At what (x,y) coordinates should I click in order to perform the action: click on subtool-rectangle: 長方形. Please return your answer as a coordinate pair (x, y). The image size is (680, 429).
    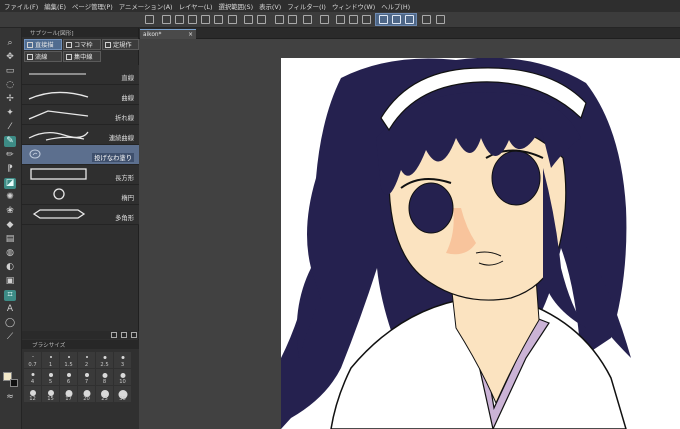
    Looking at the image, I should click on (80, 175).